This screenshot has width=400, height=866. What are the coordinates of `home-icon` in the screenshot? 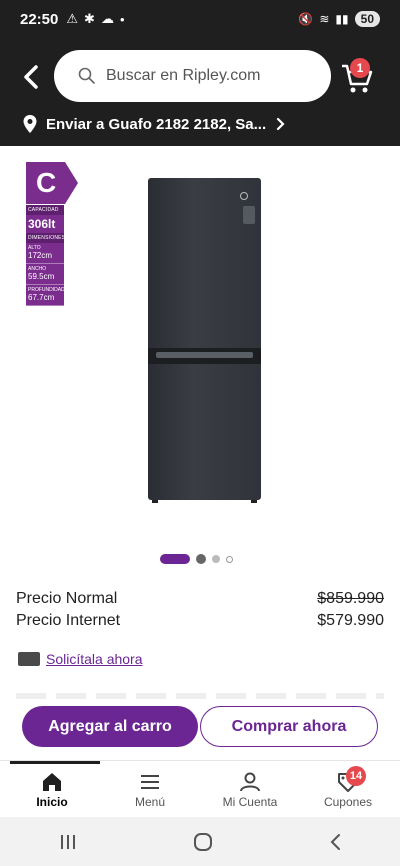 It's located at (52, 782).